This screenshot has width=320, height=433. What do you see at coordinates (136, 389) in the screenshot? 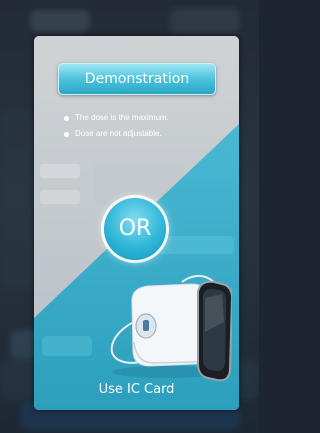
I see `use-ic-card-label: Use IC Card` at bounding box center [136, 389].